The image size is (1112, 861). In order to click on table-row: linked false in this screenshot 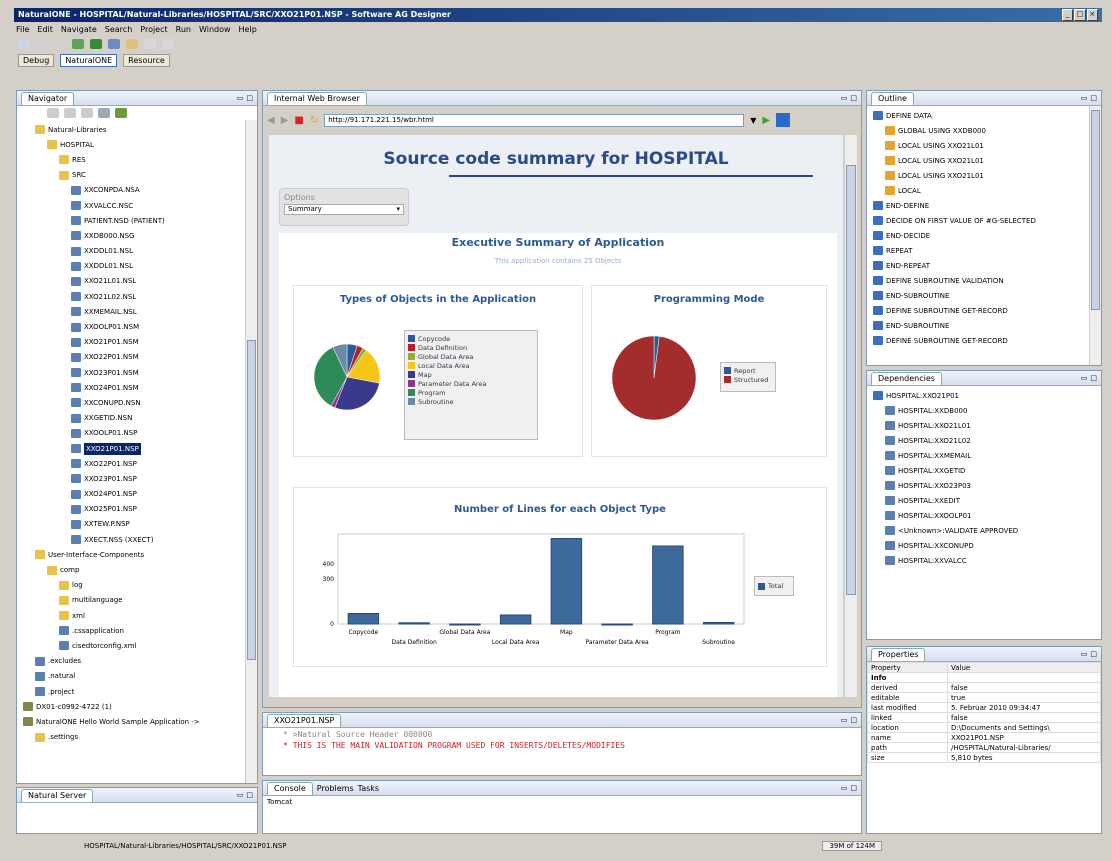, I will do `click(984, 717)`.